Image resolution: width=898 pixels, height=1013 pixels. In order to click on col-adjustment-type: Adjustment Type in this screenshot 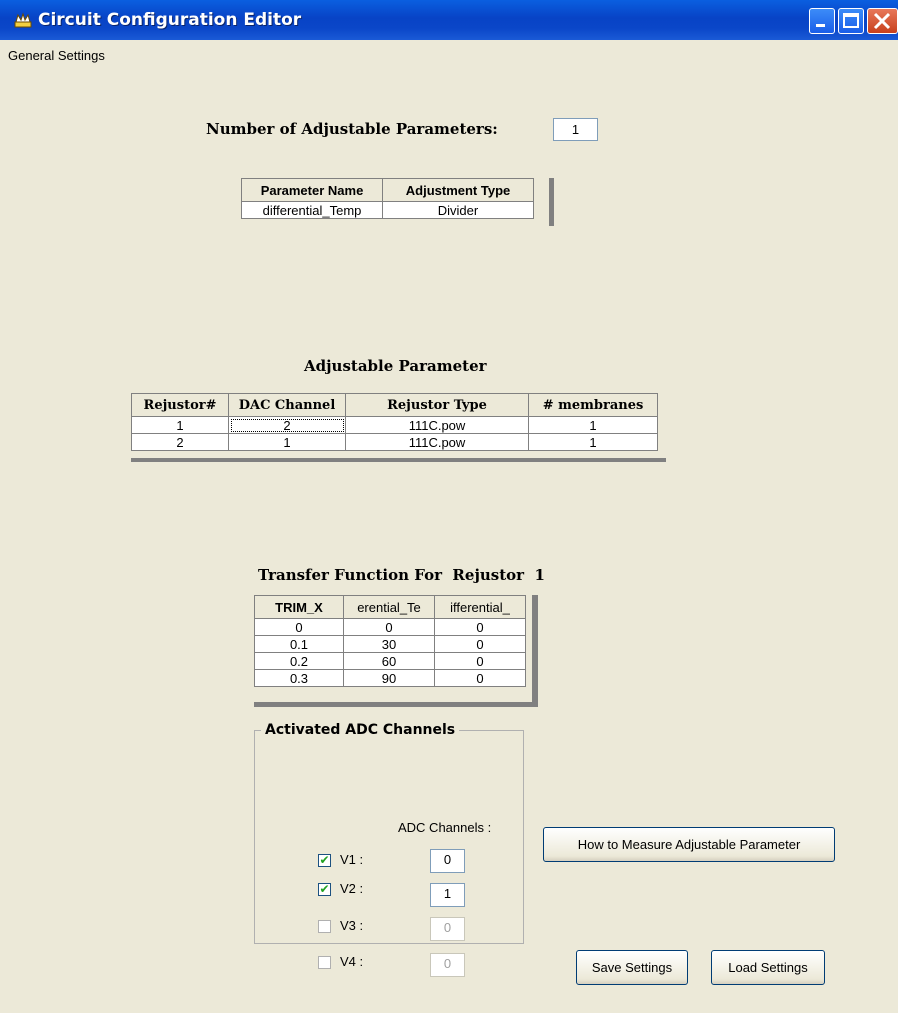, I will do `click(458, 190)`.